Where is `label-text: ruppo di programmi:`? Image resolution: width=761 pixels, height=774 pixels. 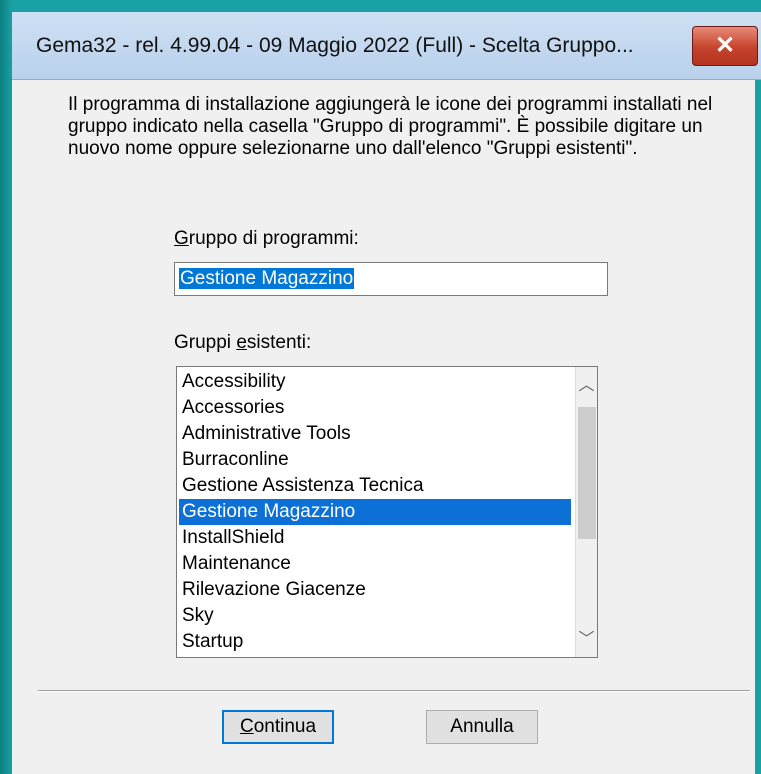
label-text: ruppo di programmi: is located at coordinates (273, 238).